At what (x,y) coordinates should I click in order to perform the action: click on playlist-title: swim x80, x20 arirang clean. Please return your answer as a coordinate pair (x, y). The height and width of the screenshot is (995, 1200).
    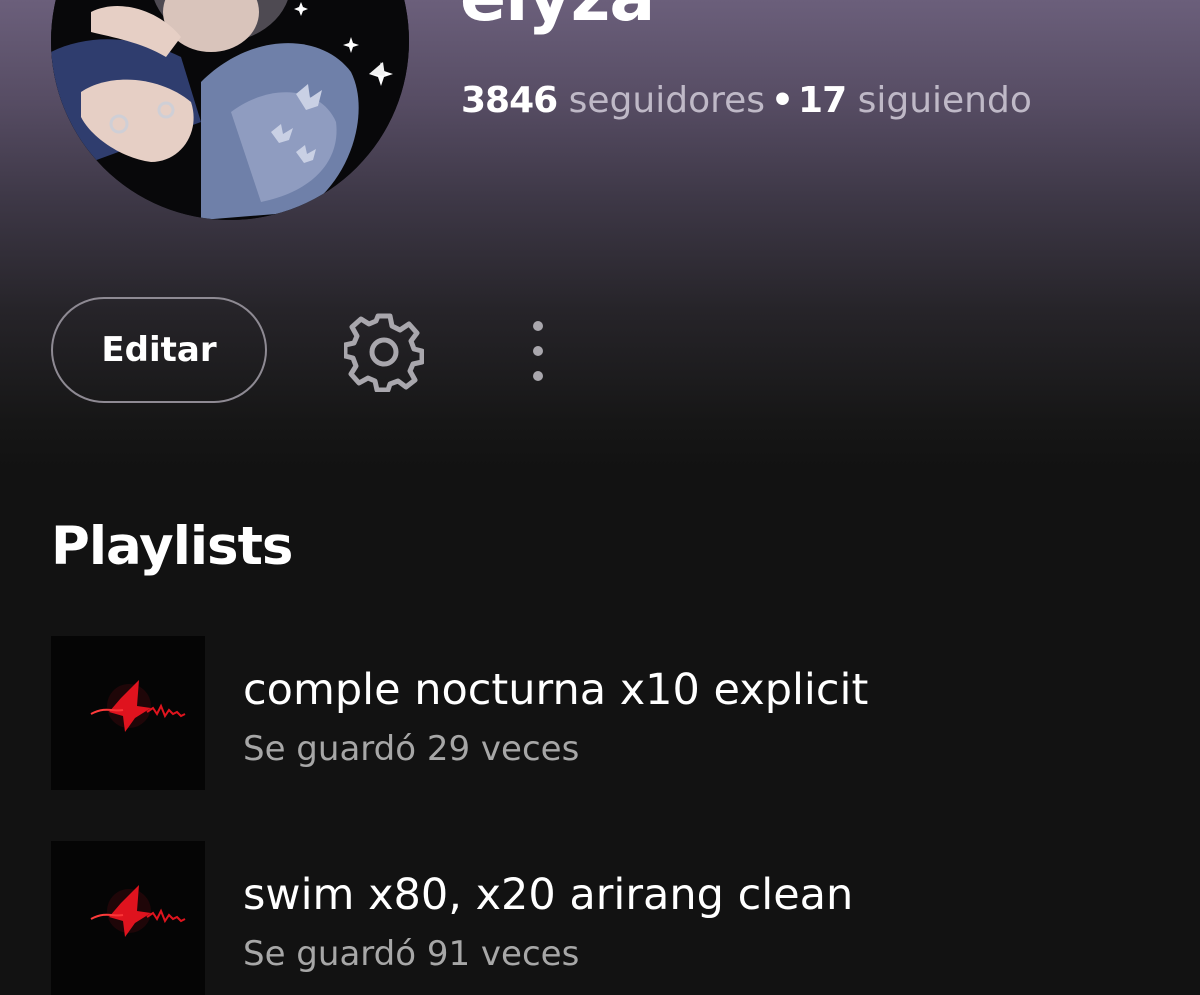
    Looking at the image, I should click on (548, 895).